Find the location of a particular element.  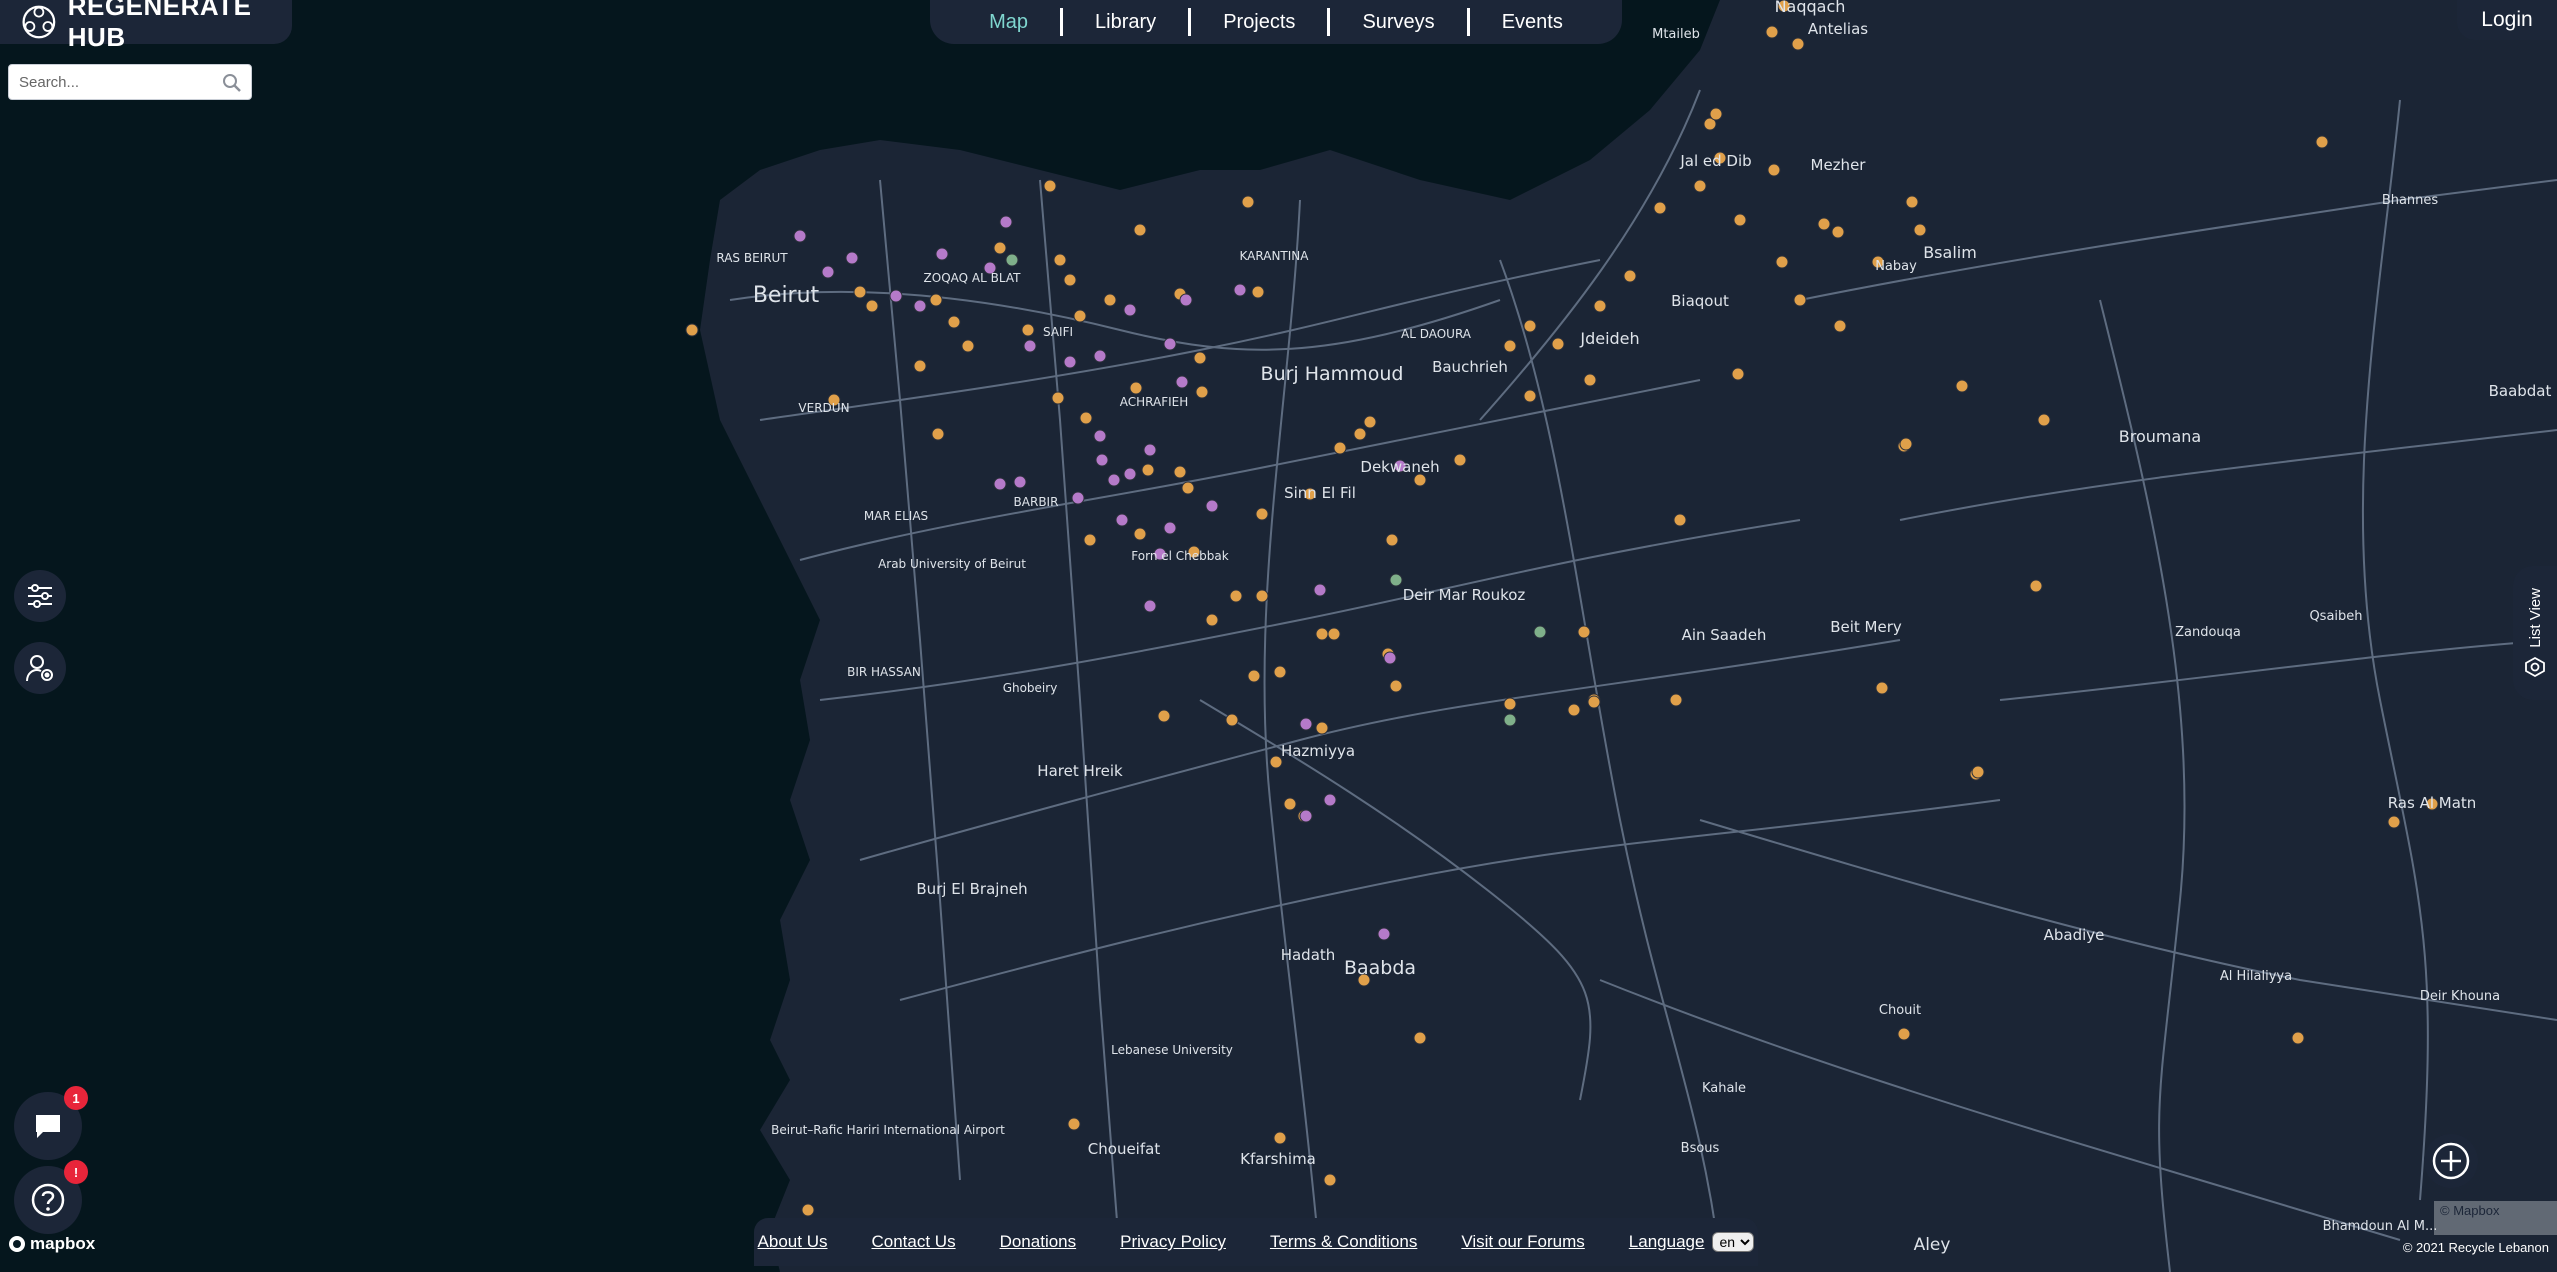

footer-link-contact: Contact Us is located at coordinates (913, 1242).